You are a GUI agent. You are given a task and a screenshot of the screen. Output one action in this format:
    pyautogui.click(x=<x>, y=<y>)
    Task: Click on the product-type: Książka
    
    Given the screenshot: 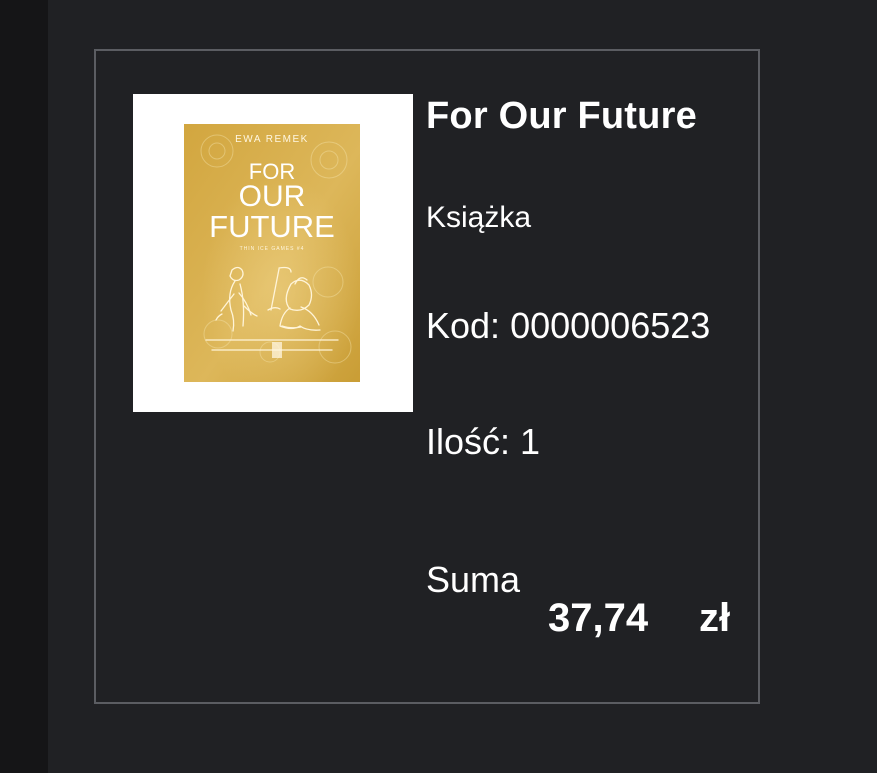 What is the action you would take?
    pyautogui.click(x=479, y=217)
    